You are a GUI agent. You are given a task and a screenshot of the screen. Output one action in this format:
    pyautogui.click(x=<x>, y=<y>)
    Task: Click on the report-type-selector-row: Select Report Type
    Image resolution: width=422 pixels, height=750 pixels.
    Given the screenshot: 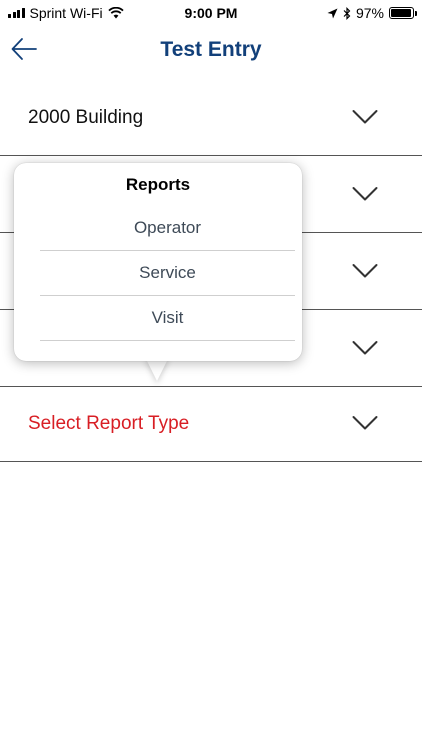 What is the action you would take?
    pyautogui.click(x=211, y=423)
    